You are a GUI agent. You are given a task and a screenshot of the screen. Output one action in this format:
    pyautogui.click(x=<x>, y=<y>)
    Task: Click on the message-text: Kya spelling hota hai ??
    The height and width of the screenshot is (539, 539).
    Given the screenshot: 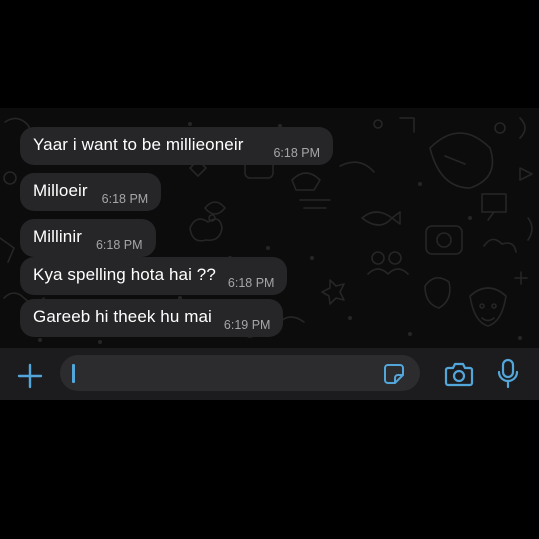 What is the action you would take?
    pyautogui.click(x=124, y=274)
    